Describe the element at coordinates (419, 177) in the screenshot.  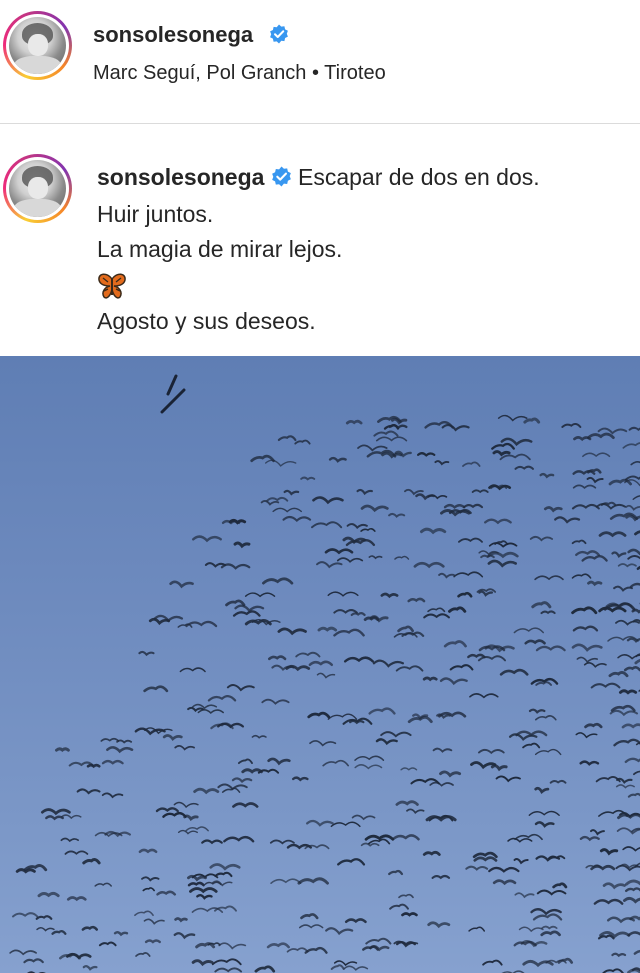
I see `caption-first-line: Escapar de dos en dos.` at that location.